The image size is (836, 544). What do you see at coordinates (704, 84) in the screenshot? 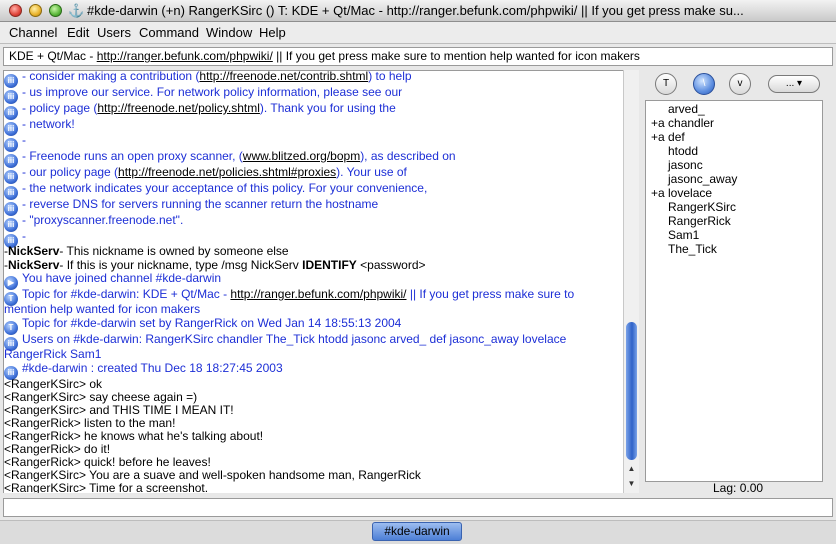
I see `ticker-toggle-button: \` at bounding box center [704, 84].